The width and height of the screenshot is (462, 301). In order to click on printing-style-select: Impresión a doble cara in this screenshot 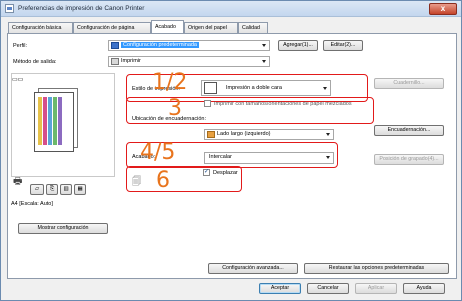, I will do `click(266, 88)`.